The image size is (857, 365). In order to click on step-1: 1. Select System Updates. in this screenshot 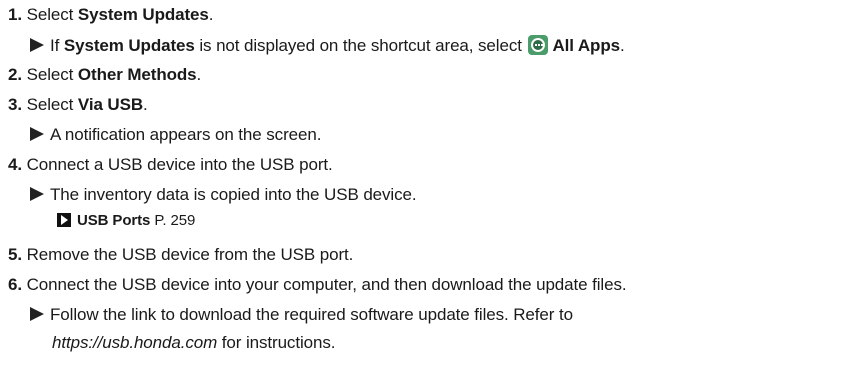, I will do `click(110, 15)`.